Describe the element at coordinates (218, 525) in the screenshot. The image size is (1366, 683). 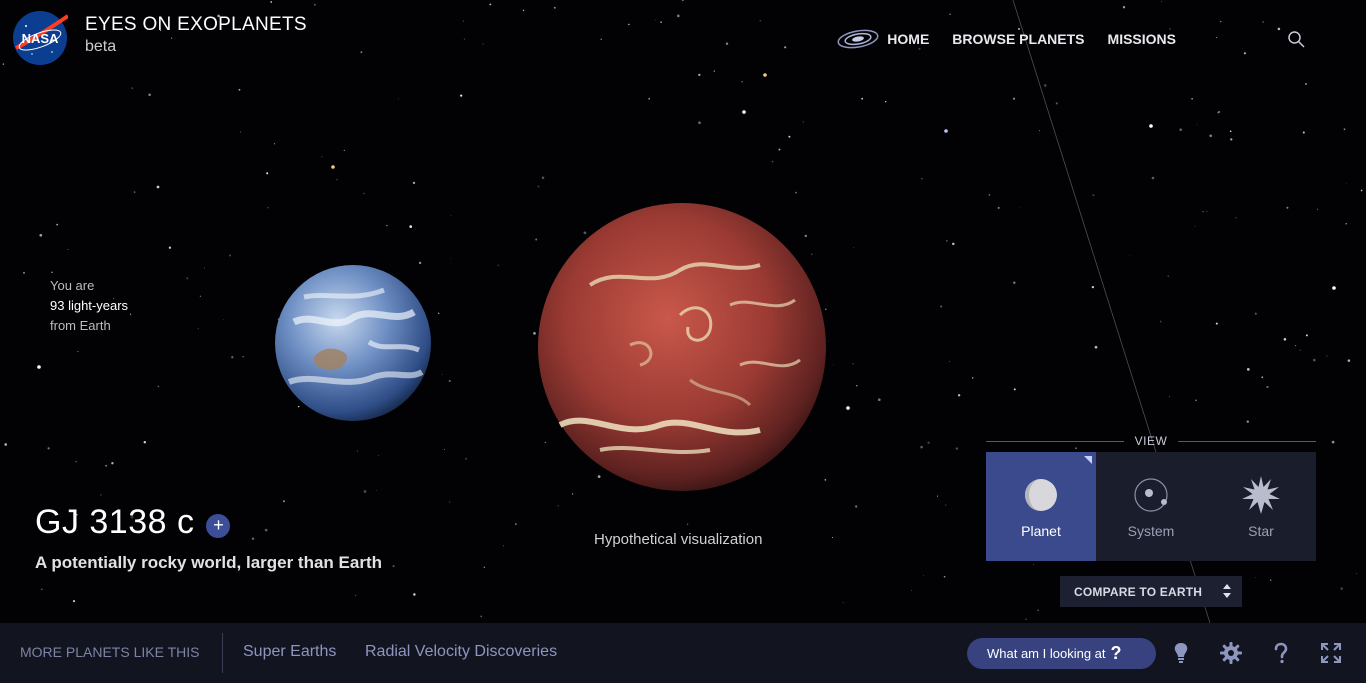
I see `add-planet-button: +` at that location.